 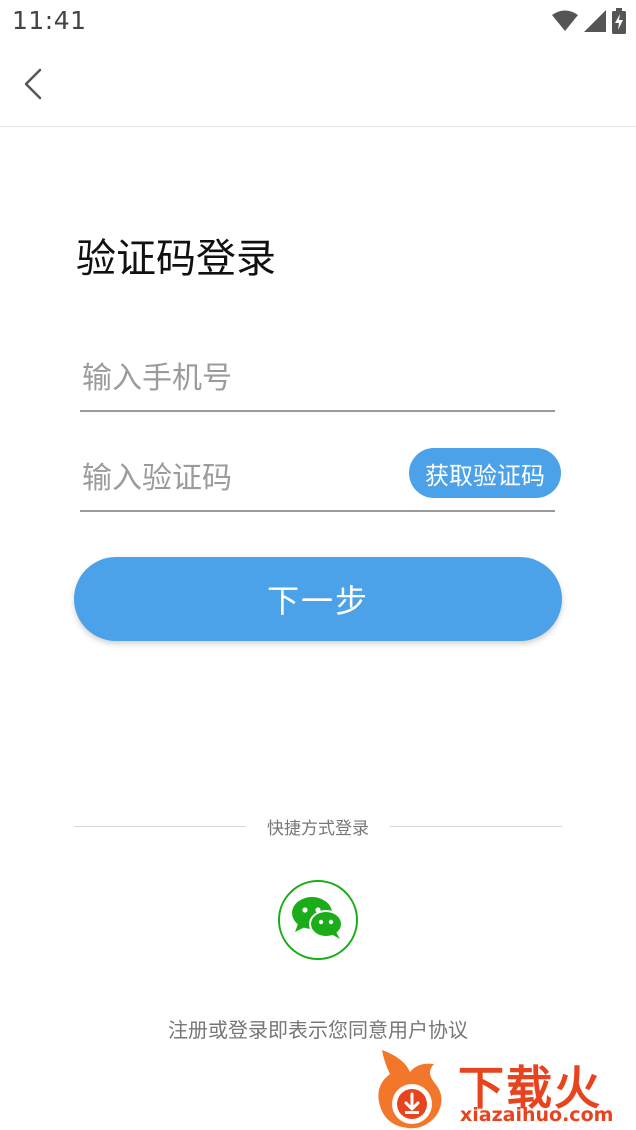 I want to click on chevron-left-icon, so click(x=36, y=89).